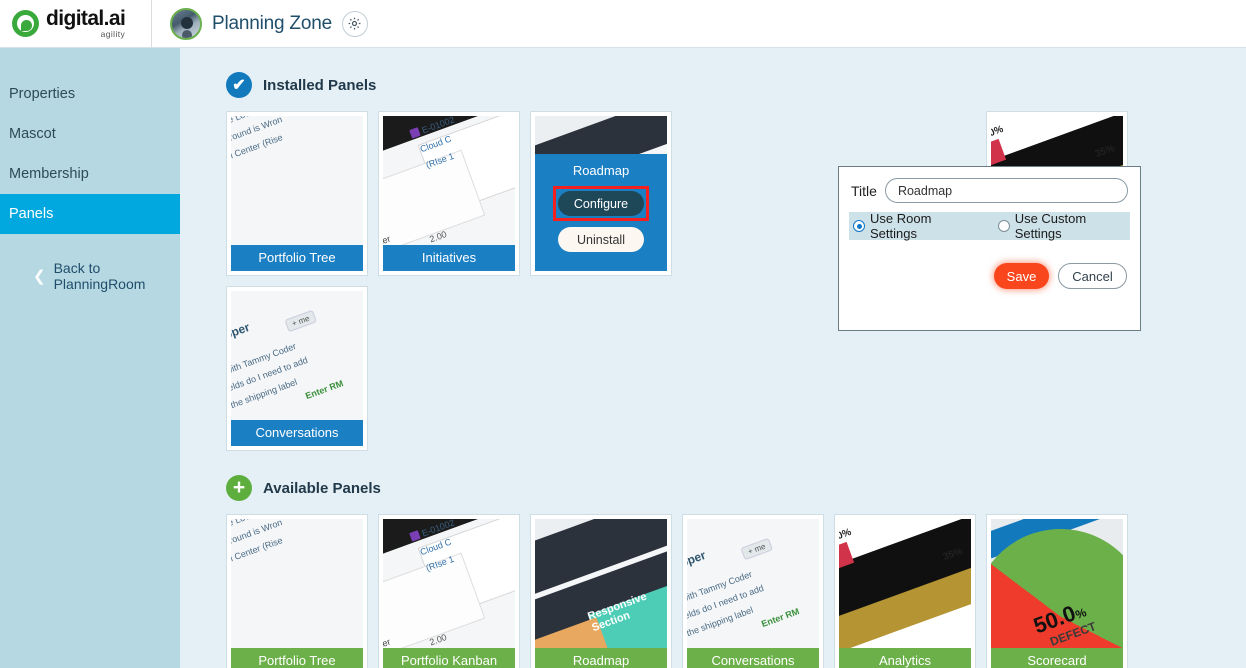 This screenshot has height=668, width=1246. I want to click on title-input, so click(1006, 190).